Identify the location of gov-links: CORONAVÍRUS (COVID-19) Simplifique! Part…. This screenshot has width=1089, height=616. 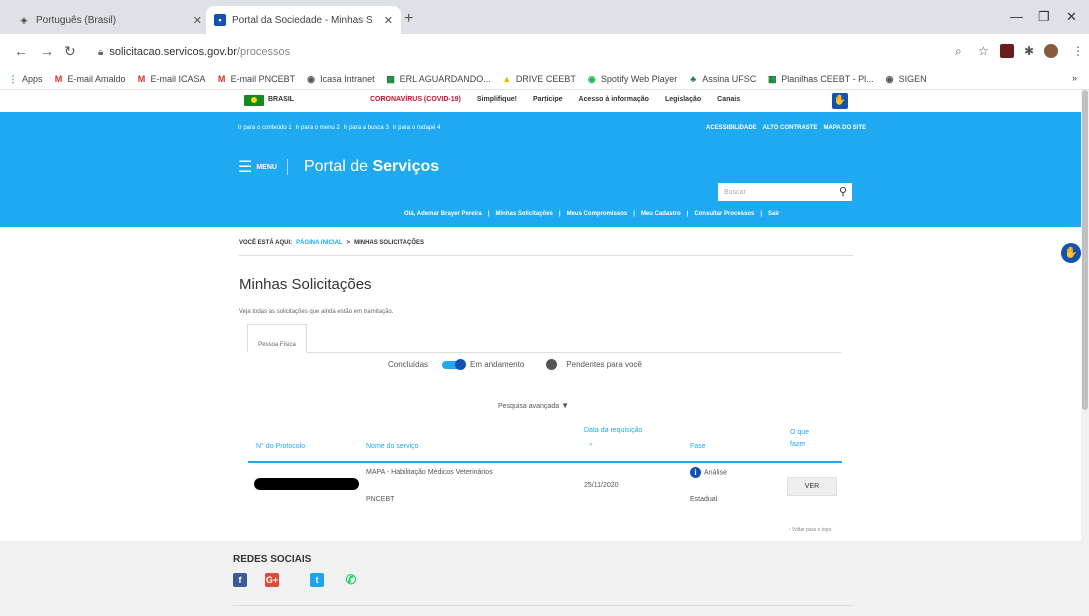
(563, 99).